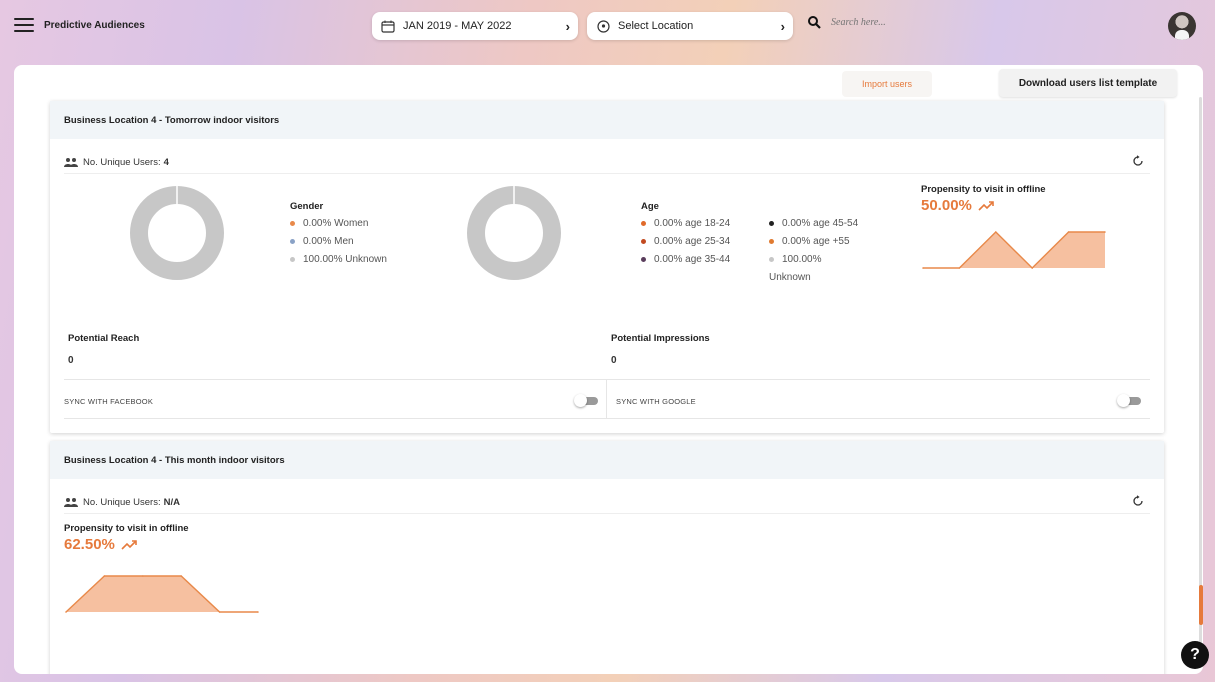 This screenshot has width=1215, height=682. I want to click on propensity-value: 62.50%, so click(100, 544).